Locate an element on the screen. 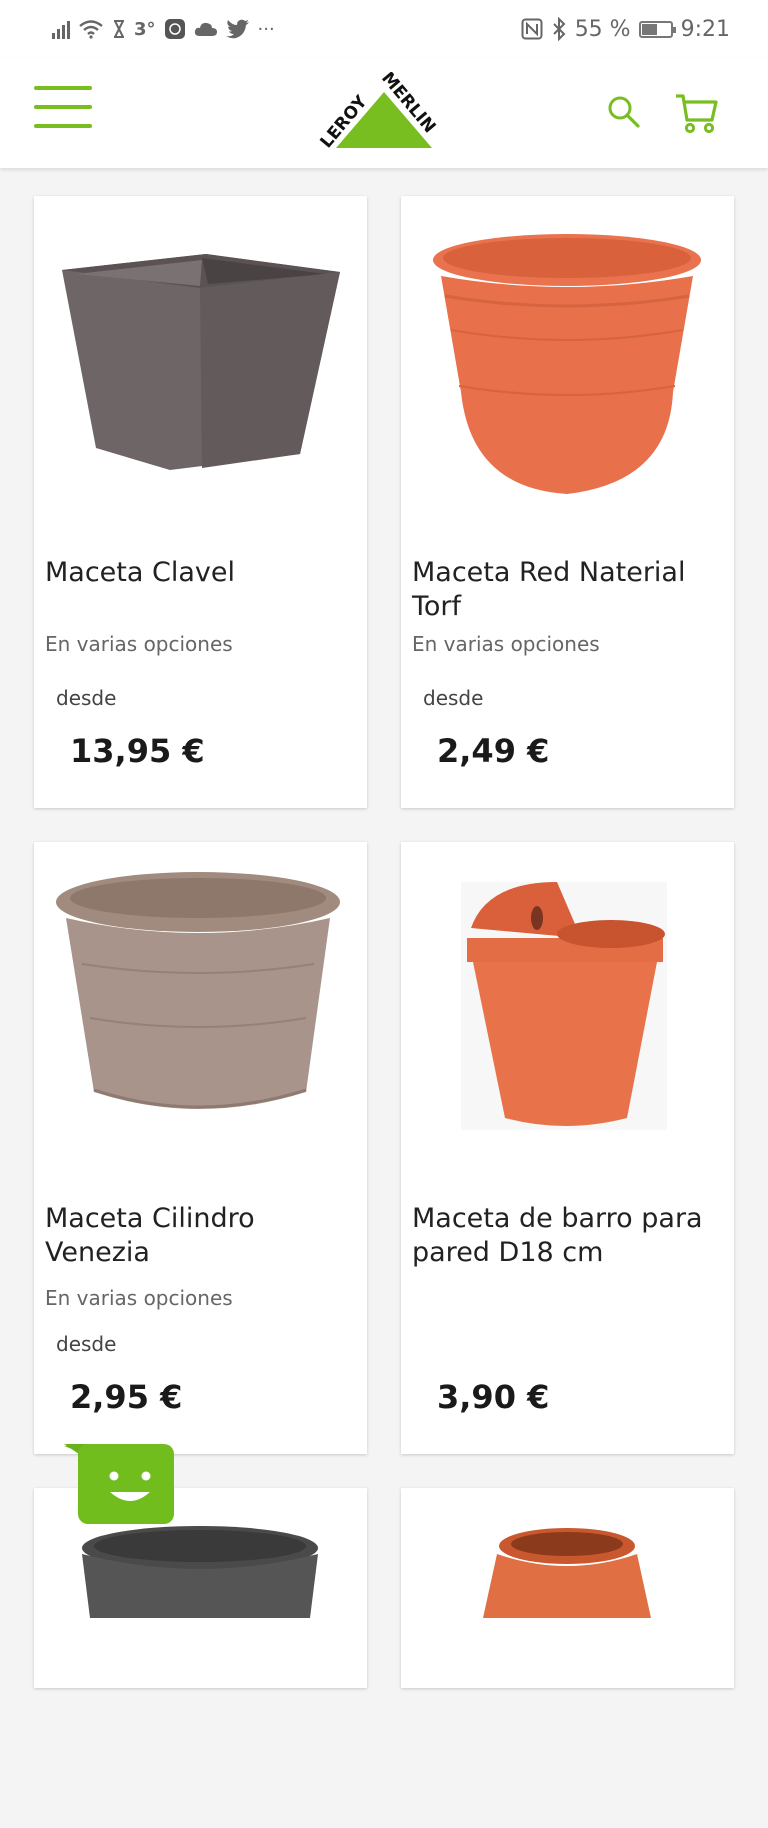  status-bar: 3° ··· 55 % 9:21 is located at coordinates (384, 29).